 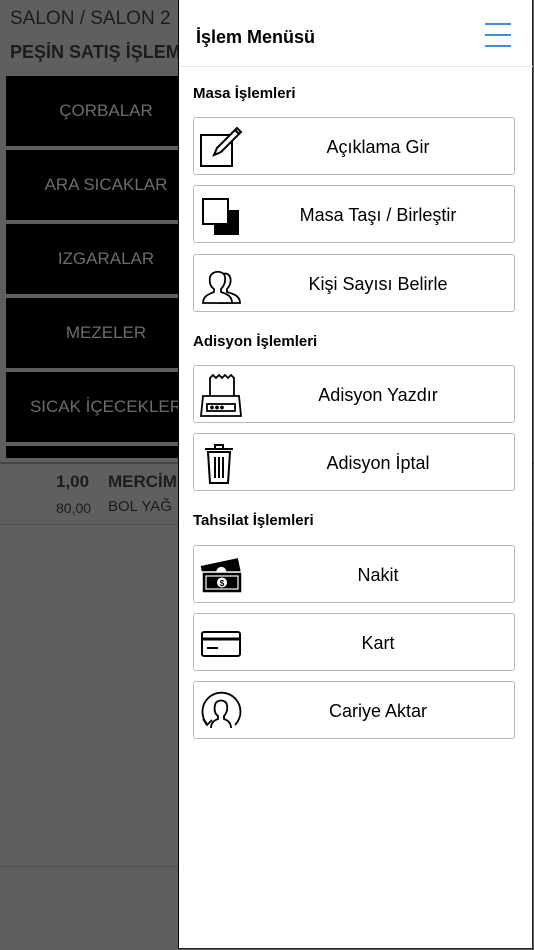 I want to click on customer-transfer-icon, so click(x=221, y=711).